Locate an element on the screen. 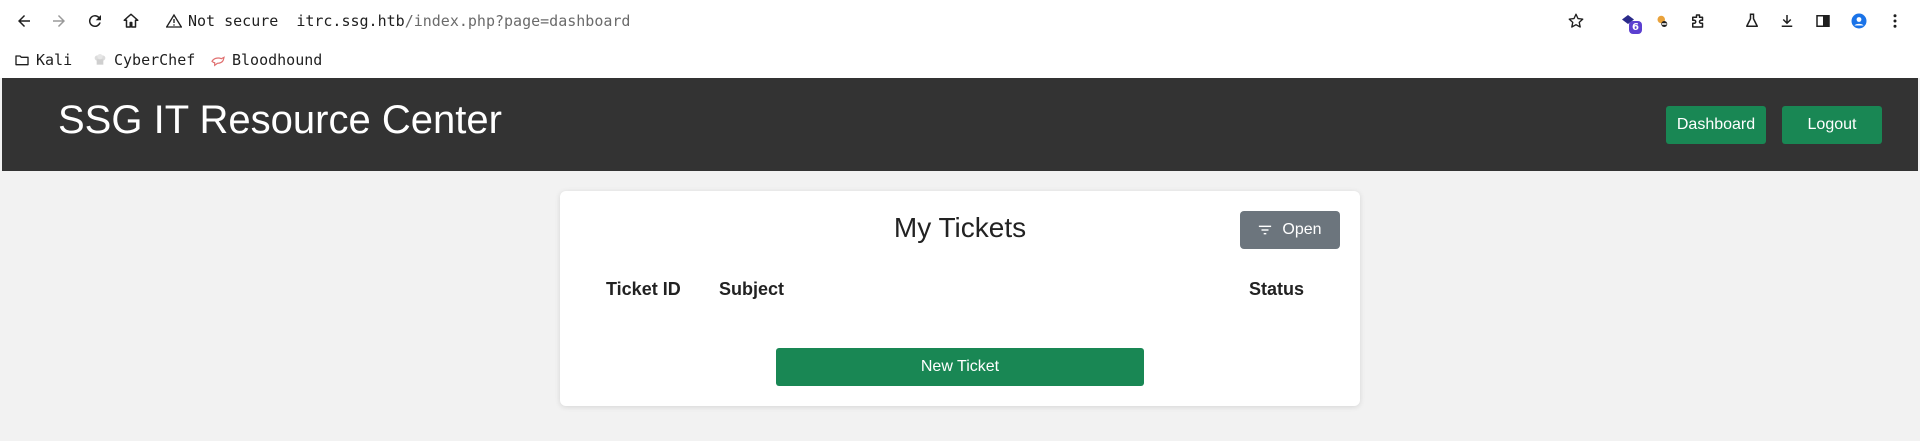  sidebar-icon is located at coordinates (1823, 21).